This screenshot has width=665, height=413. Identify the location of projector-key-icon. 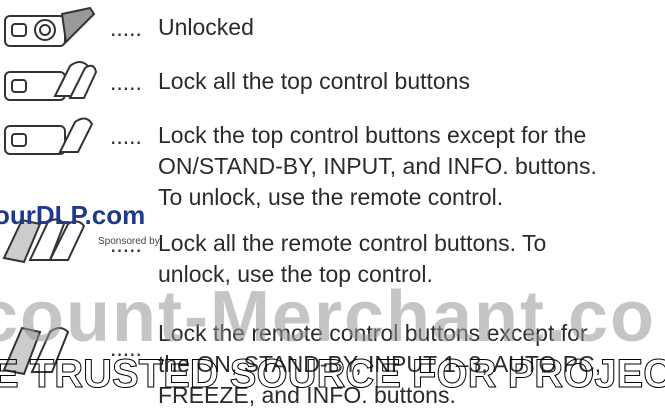
(49, 136).